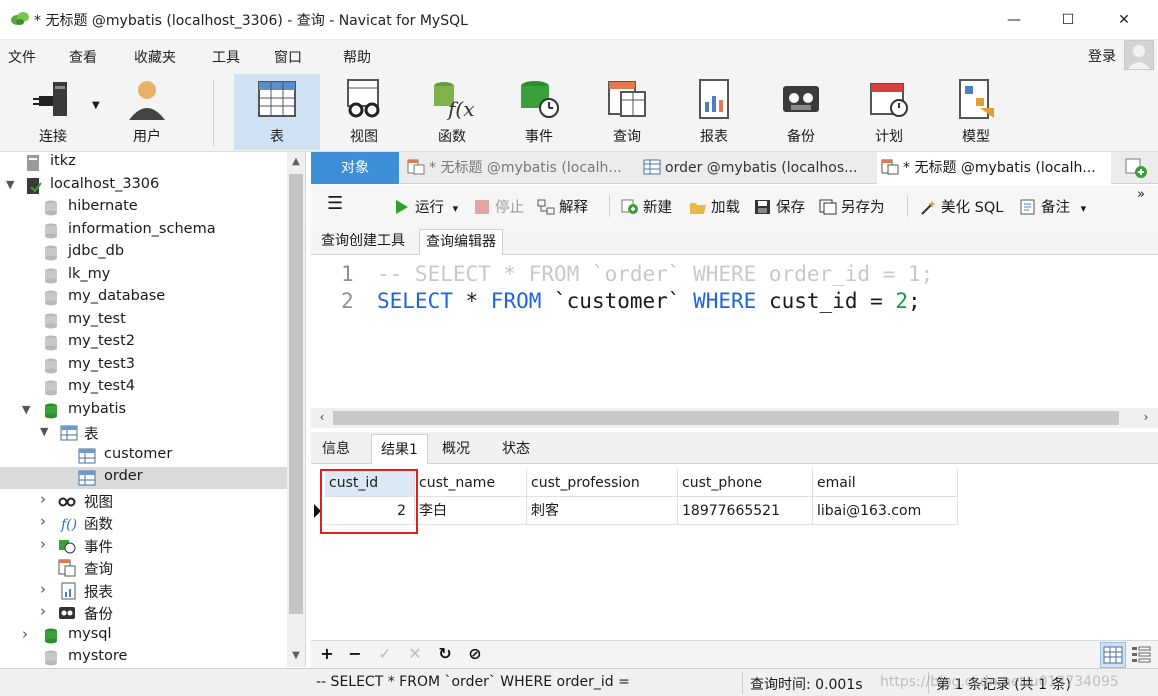  Describe the element at coordinates (144, 657) in the screenshot. I see `tree-item-mystore: mystore` at that location.